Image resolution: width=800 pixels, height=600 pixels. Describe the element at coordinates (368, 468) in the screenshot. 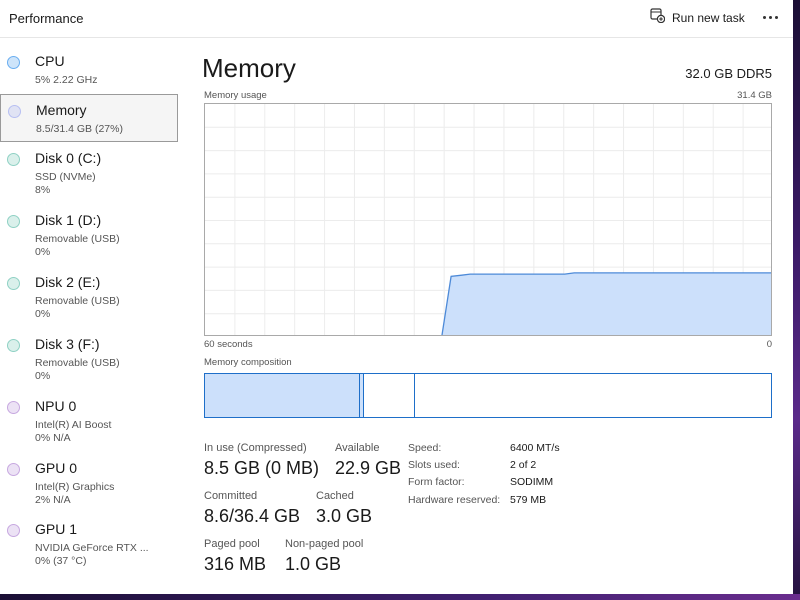

I see `available-value: 22.9 GB` at that location.